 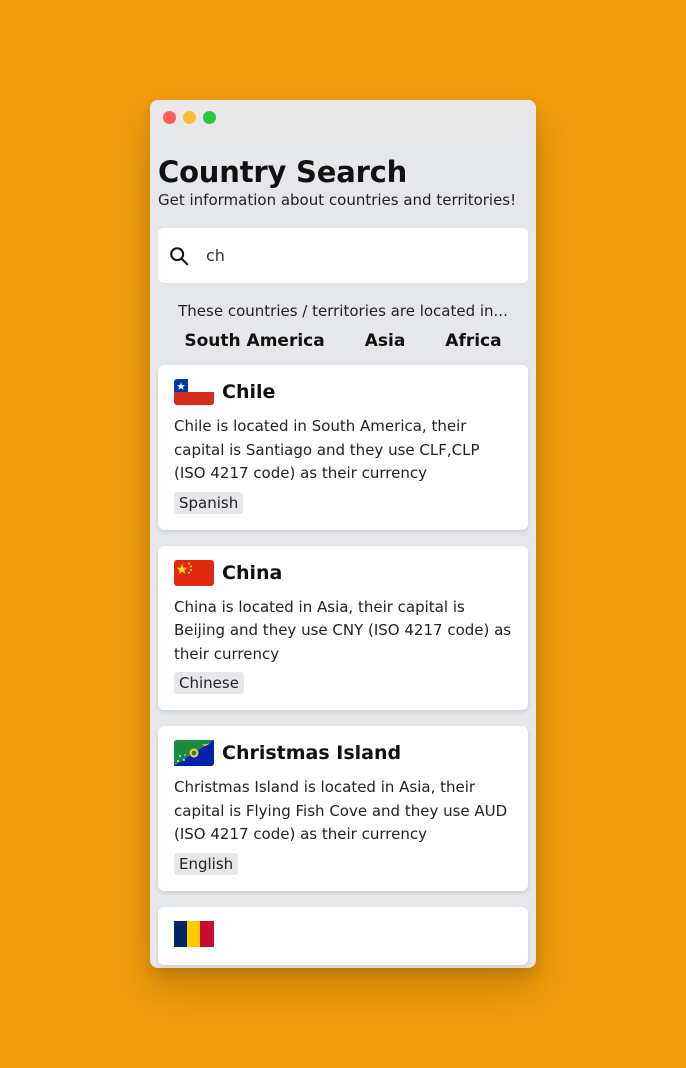 I want to click on language-badge: English, so click(x=206, y=863).